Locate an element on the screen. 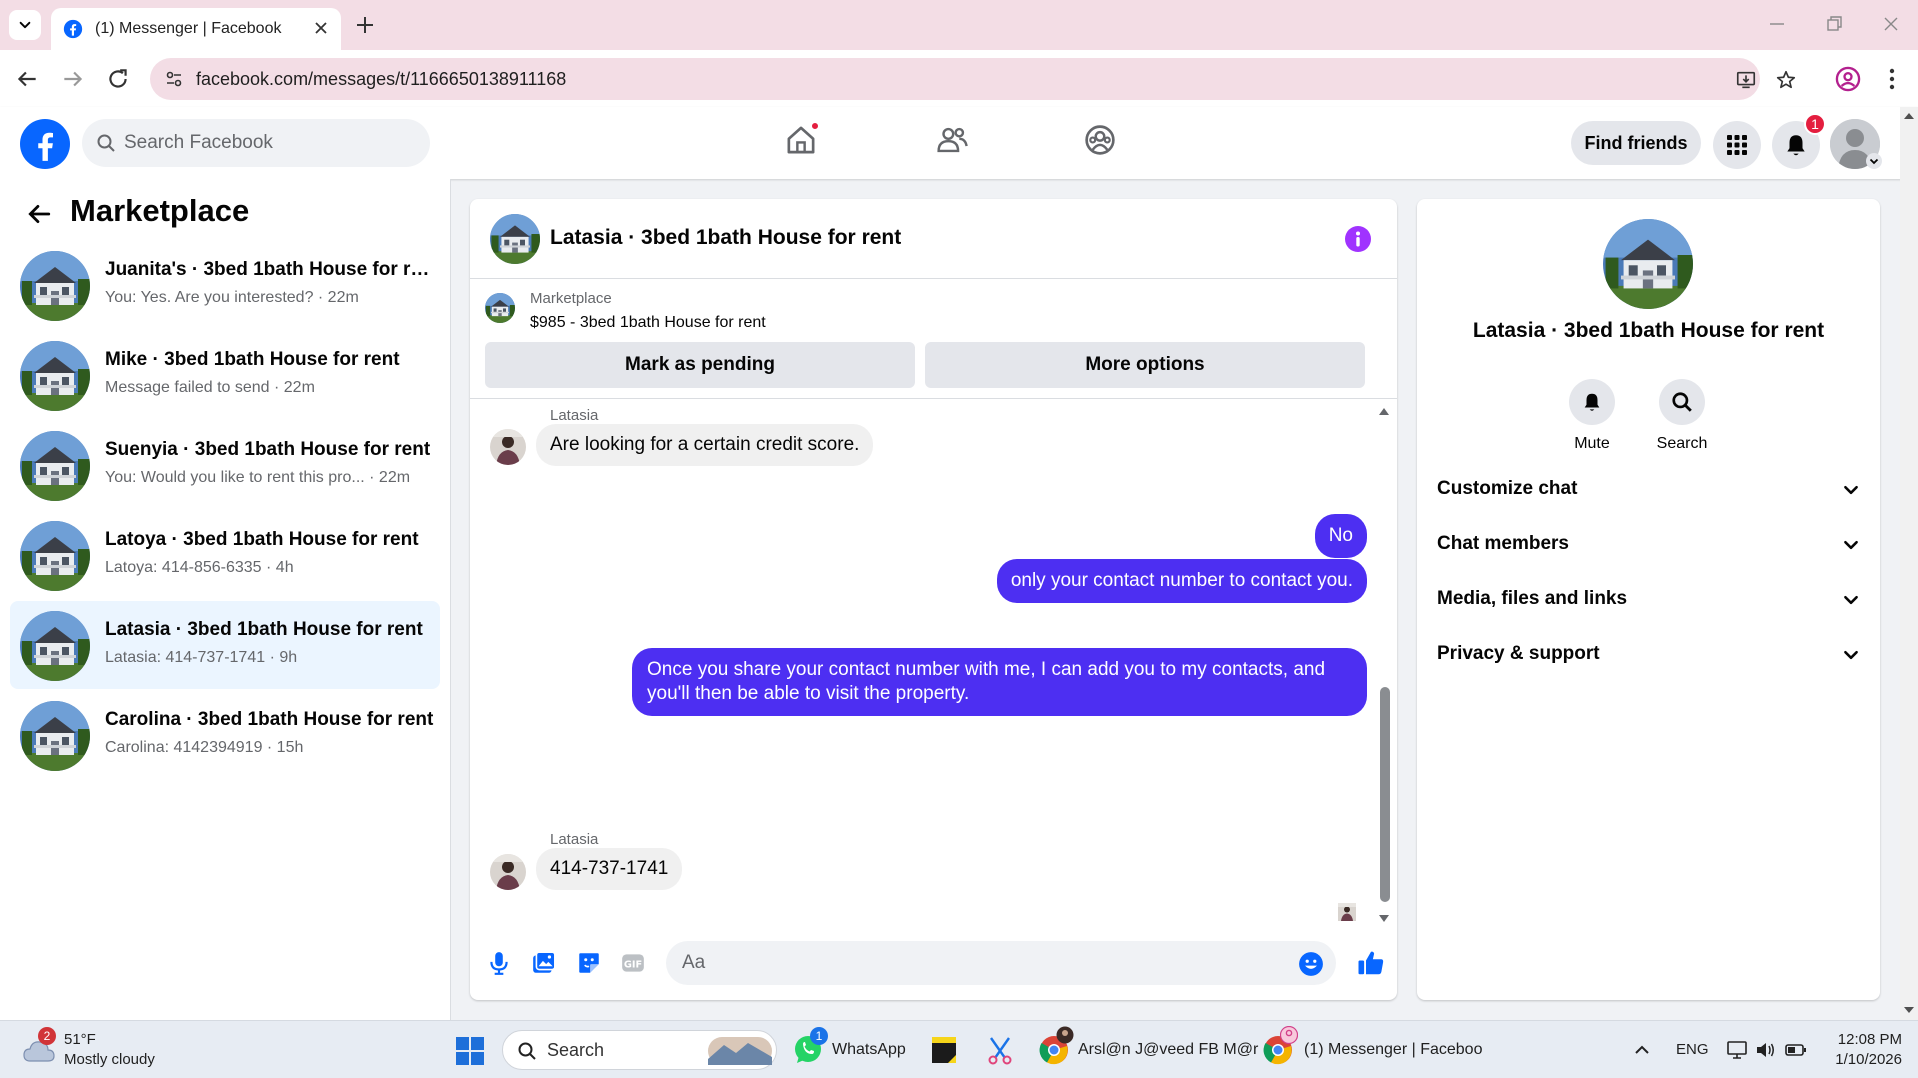 The height and width of the screenshot is (1078, 1918). thumbs-up-icon is located at coordinates (1371, 963).